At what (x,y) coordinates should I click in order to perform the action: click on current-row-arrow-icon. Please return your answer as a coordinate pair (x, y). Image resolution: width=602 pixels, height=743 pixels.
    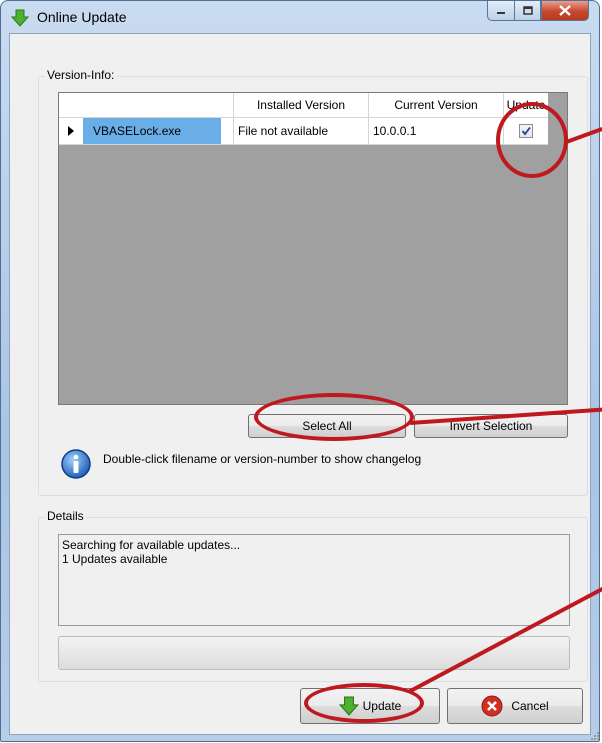
    Looking at the image, I should click on (71, 131).